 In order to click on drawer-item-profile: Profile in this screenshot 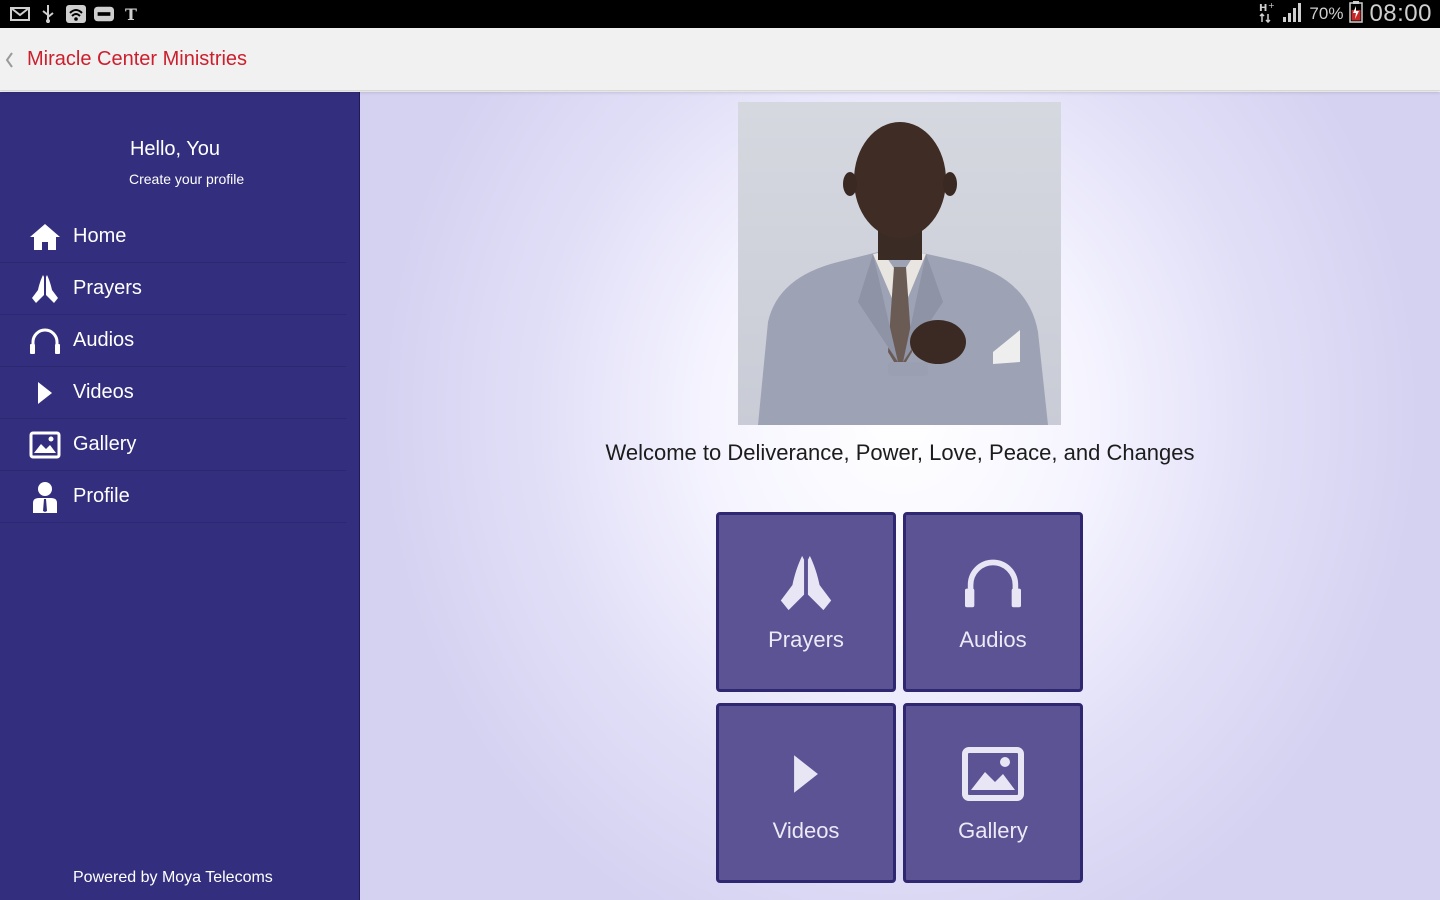, I will do `click(173, 497)`.